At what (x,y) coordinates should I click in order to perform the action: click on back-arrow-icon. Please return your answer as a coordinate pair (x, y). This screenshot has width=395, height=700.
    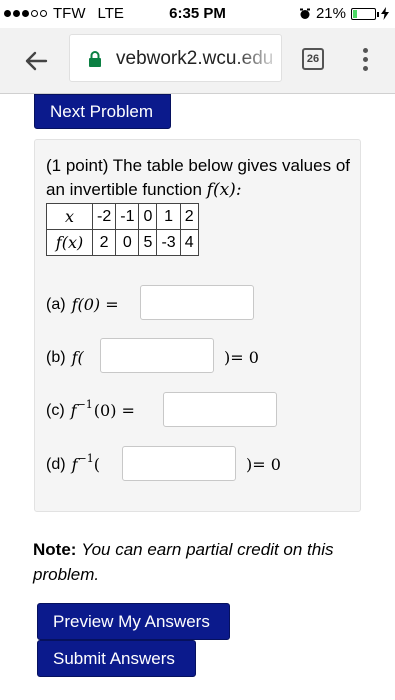
    Looking at the image, I should click on (36, 61).